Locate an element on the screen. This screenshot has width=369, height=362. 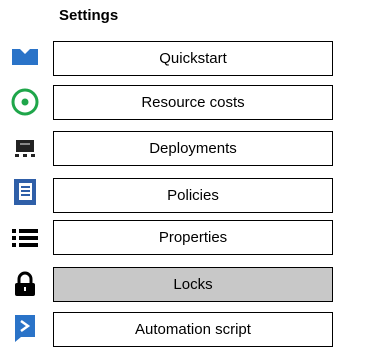
properties-icon is located at coordinates (25, 238).